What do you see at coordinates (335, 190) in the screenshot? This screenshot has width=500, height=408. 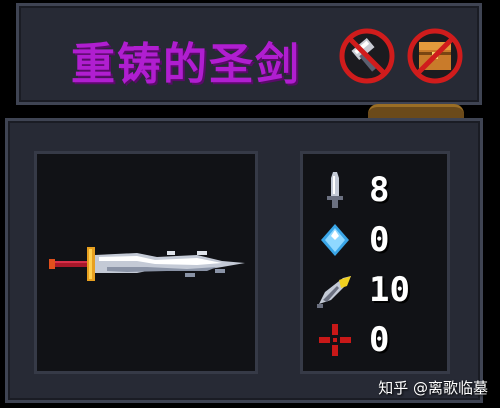 I see `sword-damage-icon` at bounding box center [335, 190].